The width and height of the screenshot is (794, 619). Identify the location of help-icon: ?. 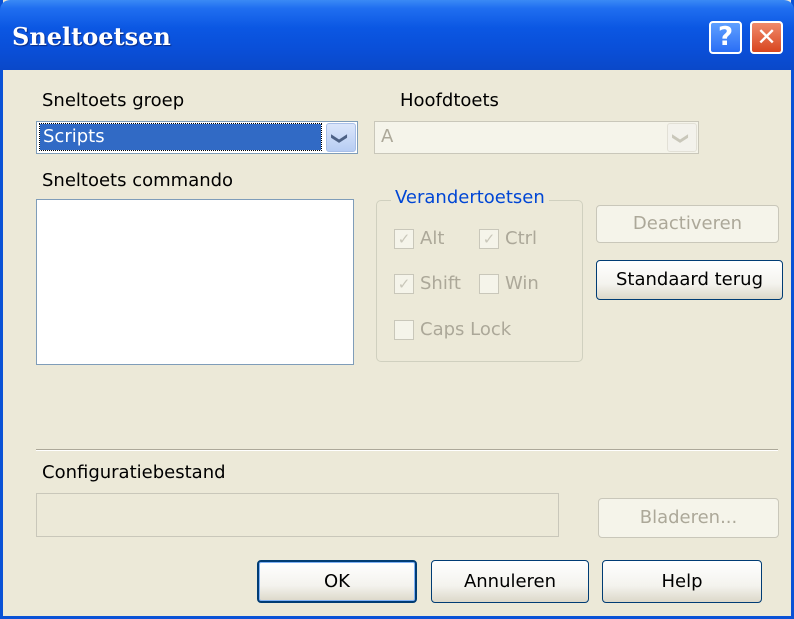
(725, 37).